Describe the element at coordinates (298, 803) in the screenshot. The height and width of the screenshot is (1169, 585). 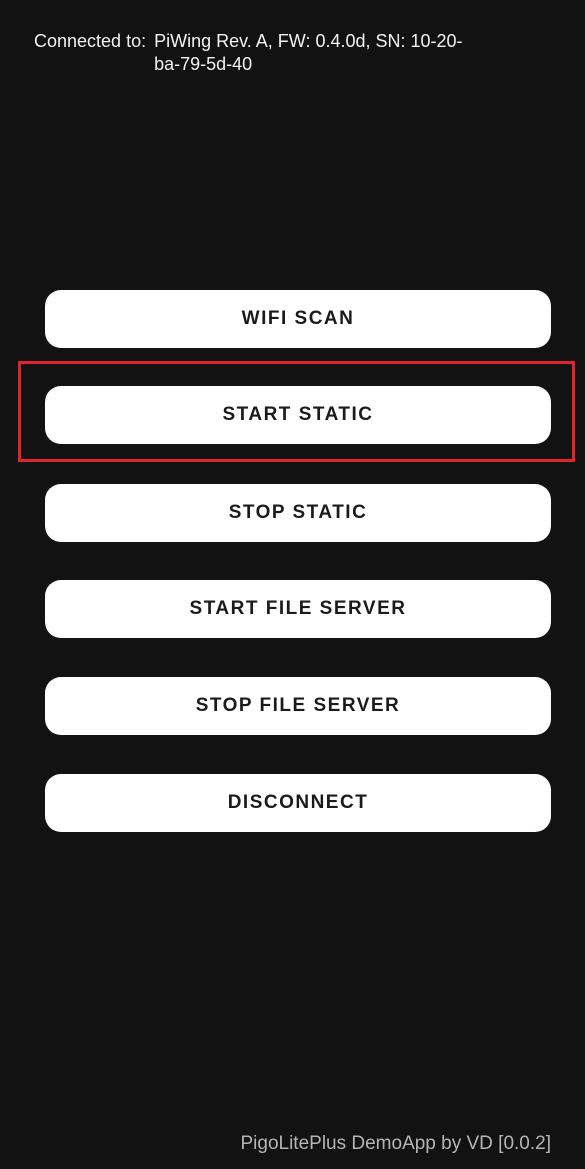
I see `disconnect-button: DISCONNECT` at that location.